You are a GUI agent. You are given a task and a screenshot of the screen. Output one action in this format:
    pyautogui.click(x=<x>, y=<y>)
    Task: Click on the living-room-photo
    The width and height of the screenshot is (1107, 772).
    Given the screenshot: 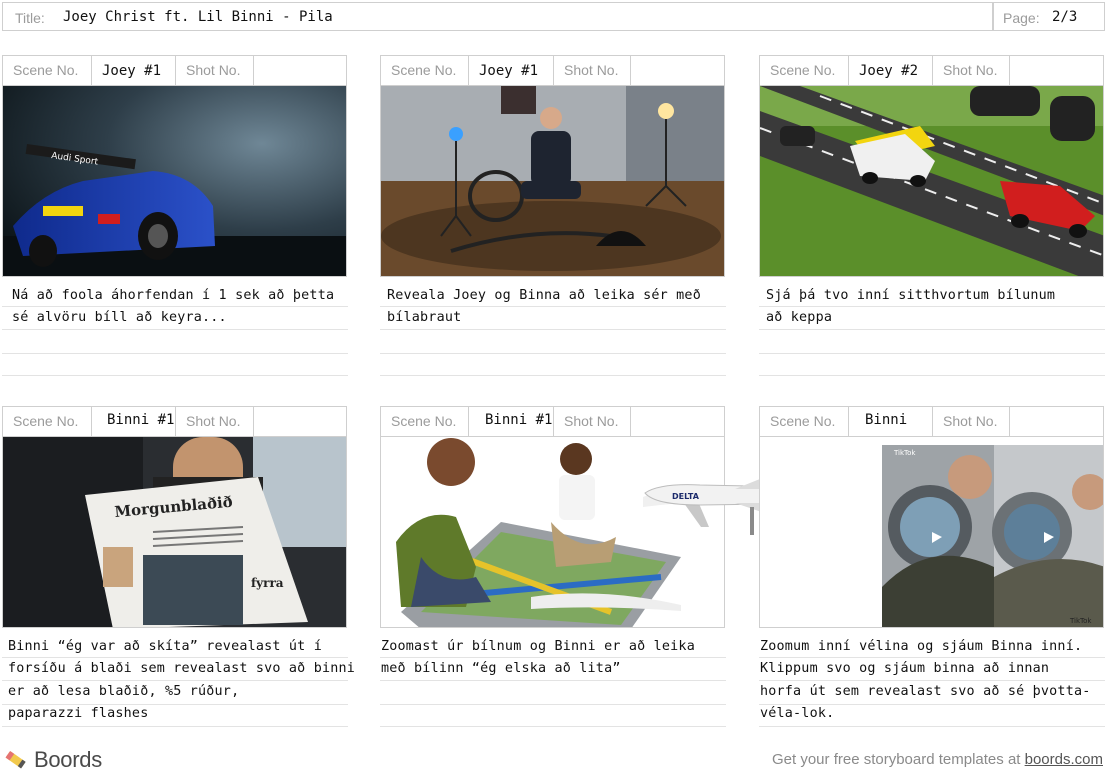 What is the action you would take?
    pyautogui.click(x=552, y=181)
    